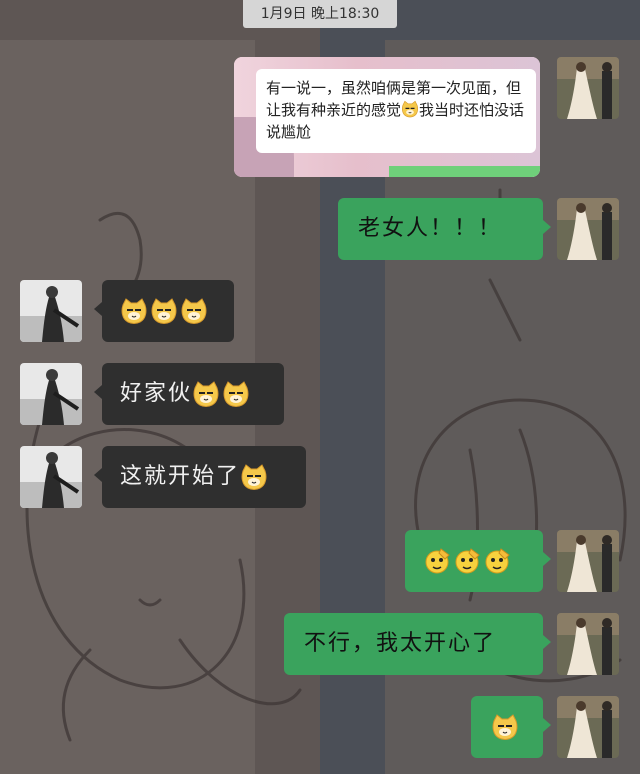  I want to click on message-bubble-incoming: 好家伙, so click(189, 394).